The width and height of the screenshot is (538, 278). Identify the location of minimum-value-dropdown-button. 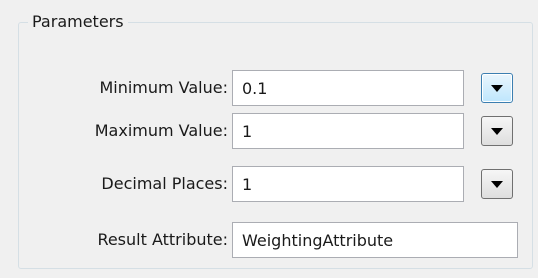
(497, 88).